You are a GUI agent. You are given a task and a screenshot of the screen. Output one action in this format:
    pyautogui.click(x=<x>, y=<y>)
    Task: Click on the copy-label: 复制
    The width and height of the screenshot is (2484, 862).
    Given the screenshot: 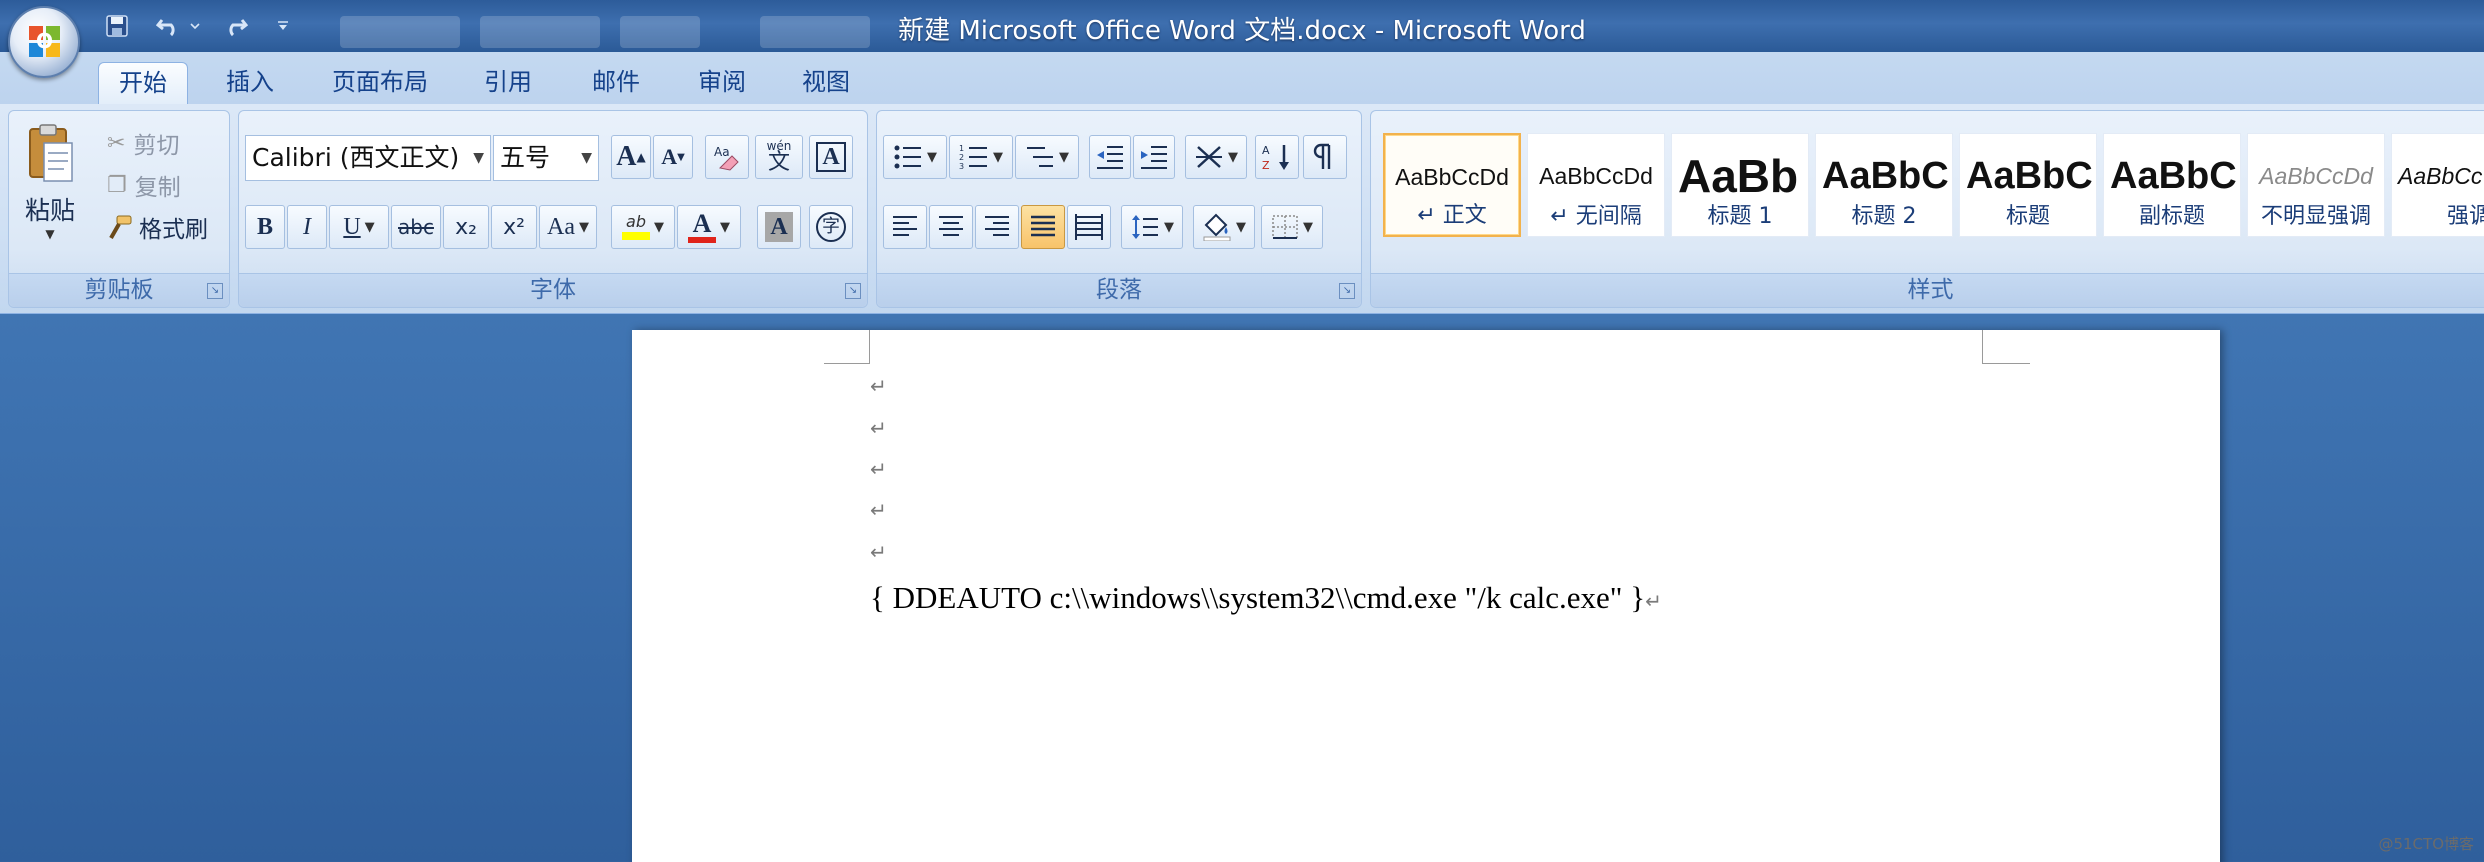 What is the action you would take?
    pyautogui.click(x=157, y=188)
    